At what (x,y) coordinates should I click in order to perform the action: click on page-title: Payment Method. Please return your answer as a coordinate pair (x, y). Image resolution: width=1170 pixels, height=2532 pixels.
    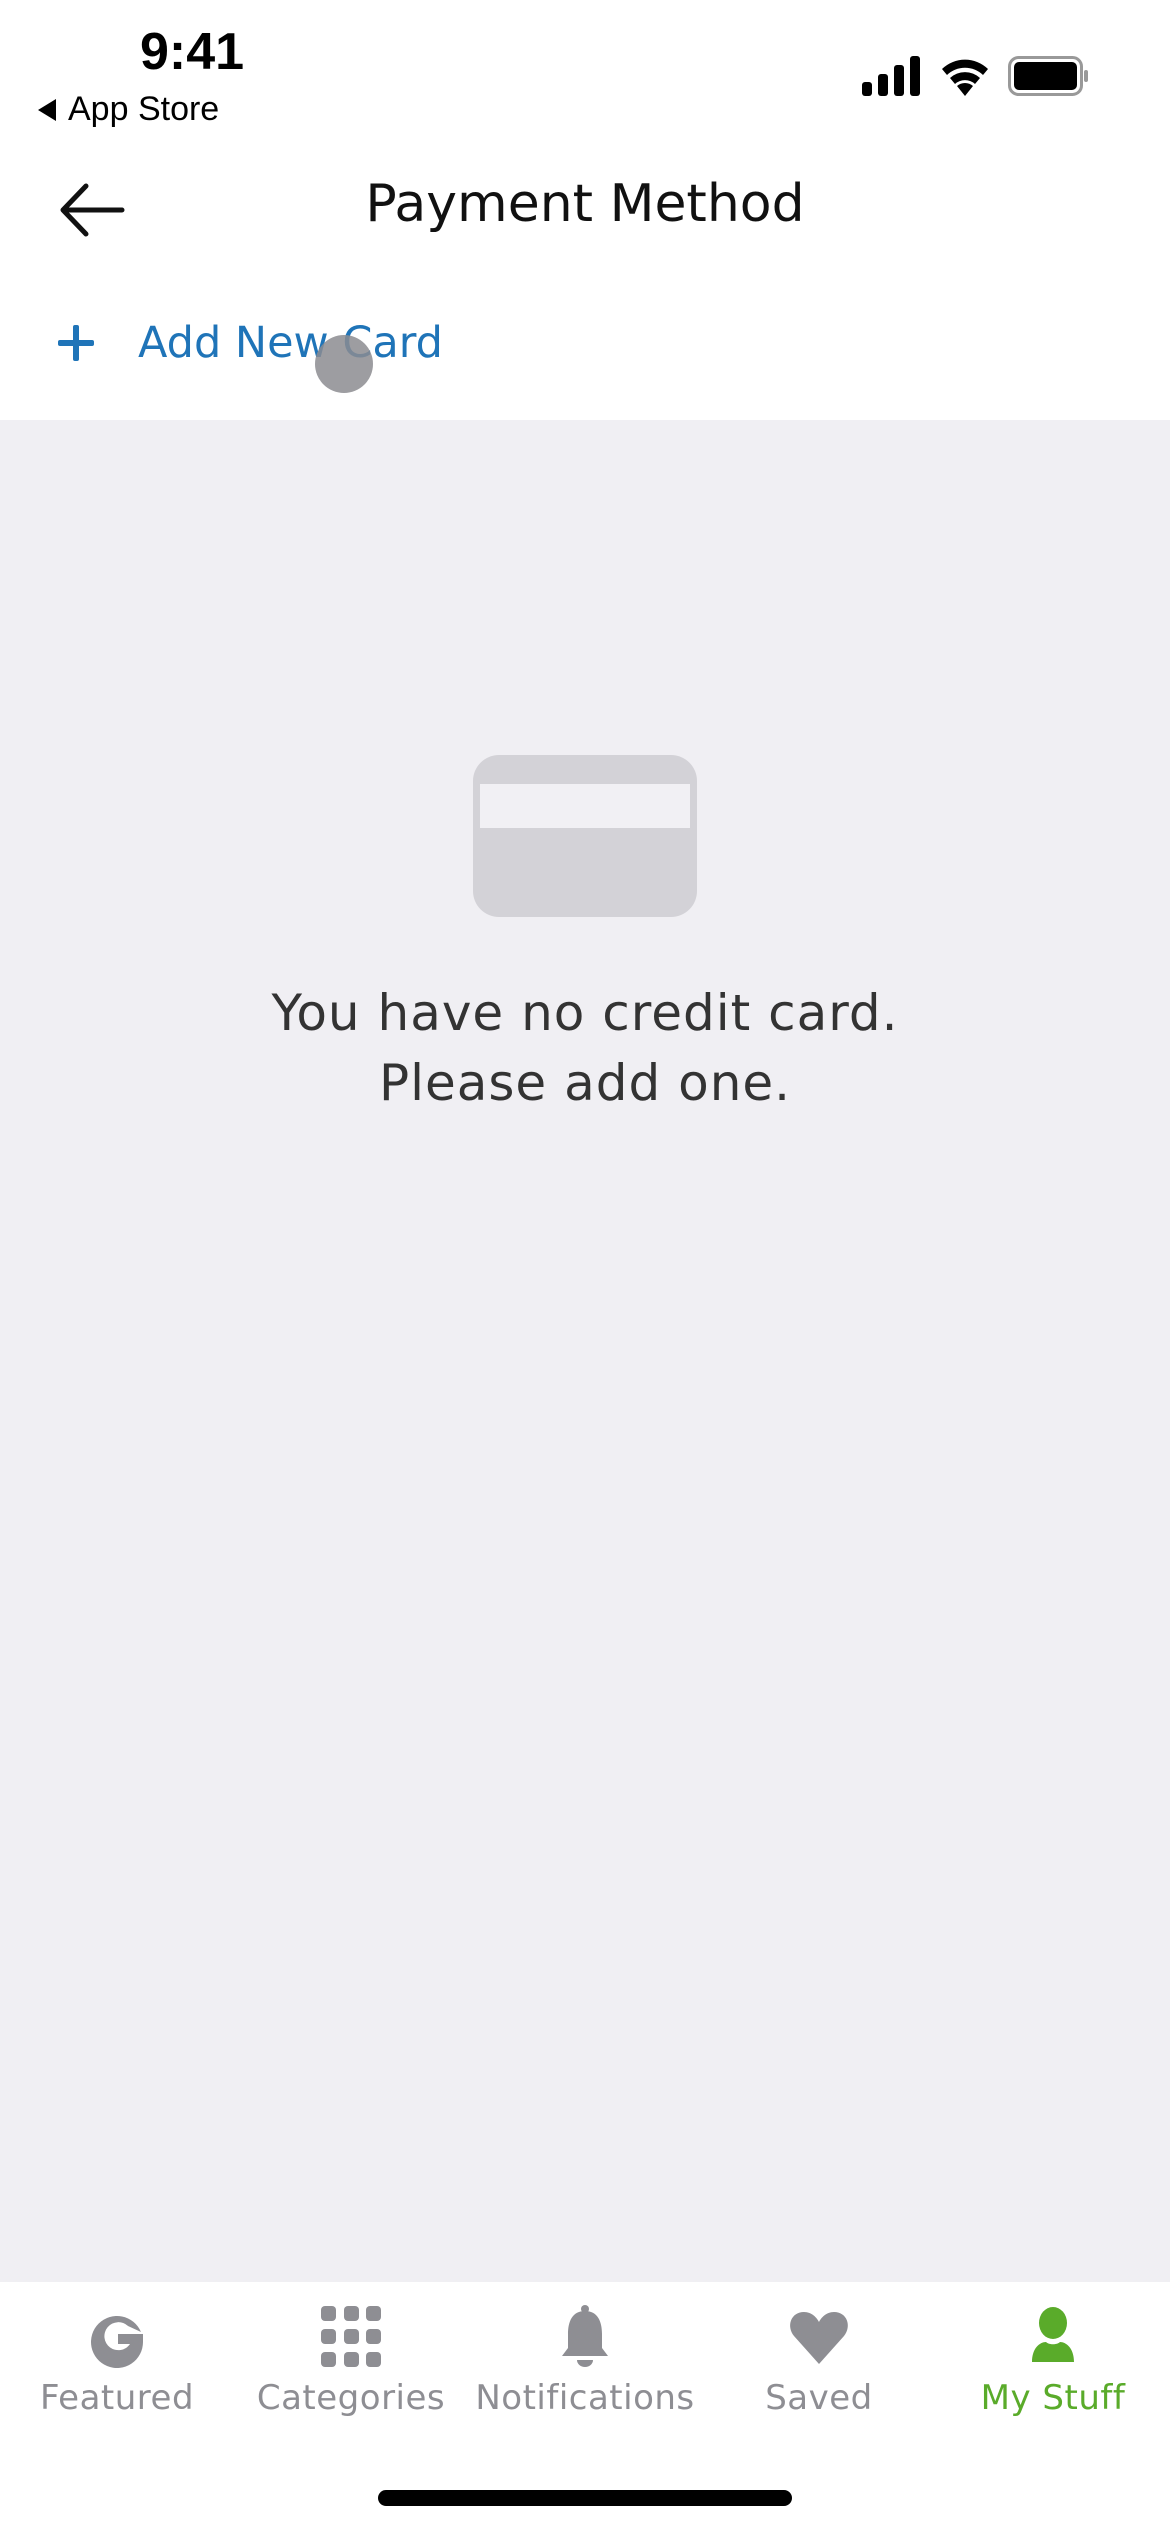
    Looking at the image, I should click on (585, 204).